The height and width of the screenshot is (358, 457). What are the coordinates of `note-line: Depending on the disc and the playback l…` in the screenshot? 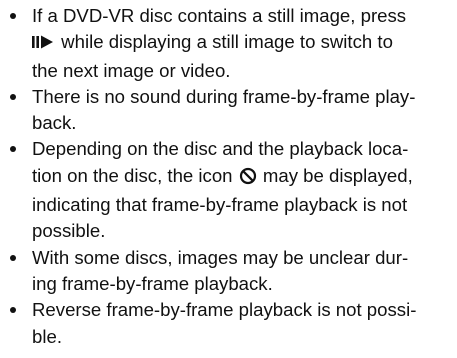 It's located at (220, 149).